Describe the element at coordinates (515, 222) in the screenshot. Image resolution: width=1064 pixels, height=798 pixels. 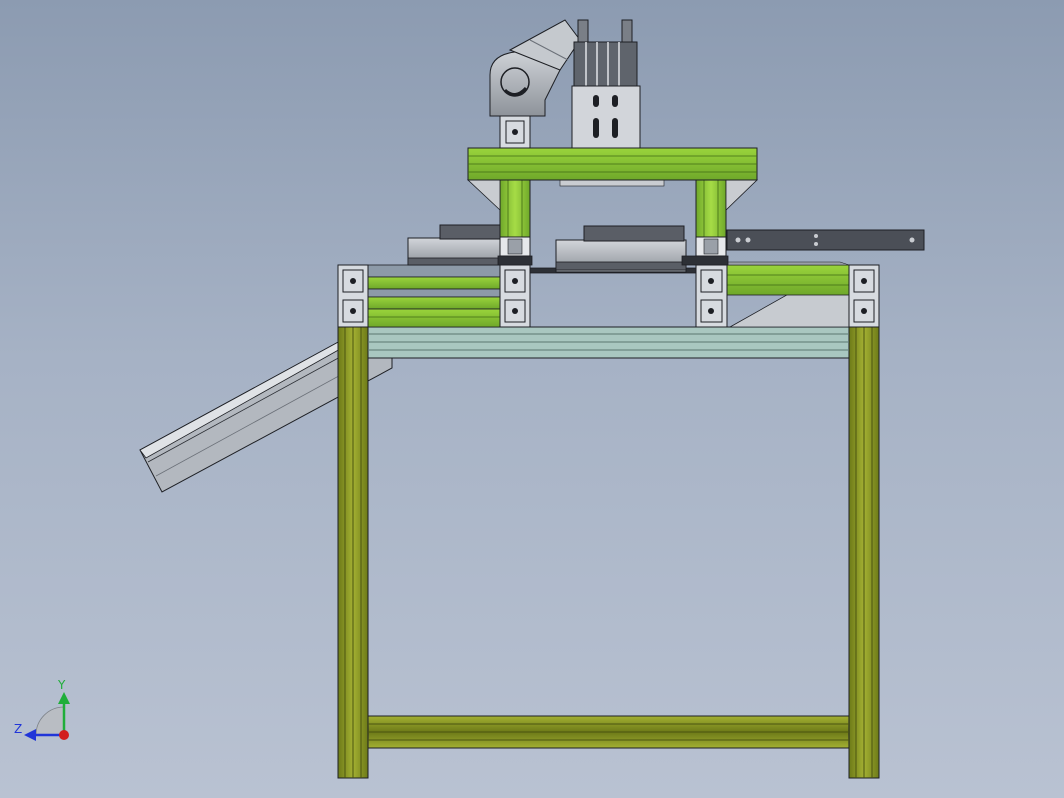
I see `upper-left-post` at that location.